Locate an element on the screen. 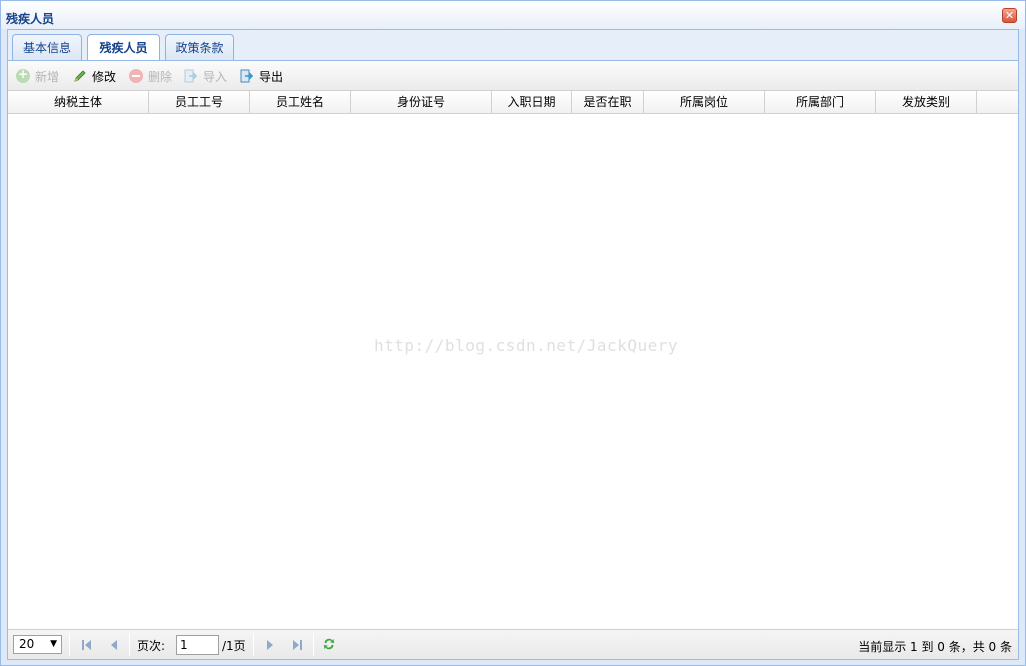  total-pages-label: /1页 is located at coordinates (234, 646).